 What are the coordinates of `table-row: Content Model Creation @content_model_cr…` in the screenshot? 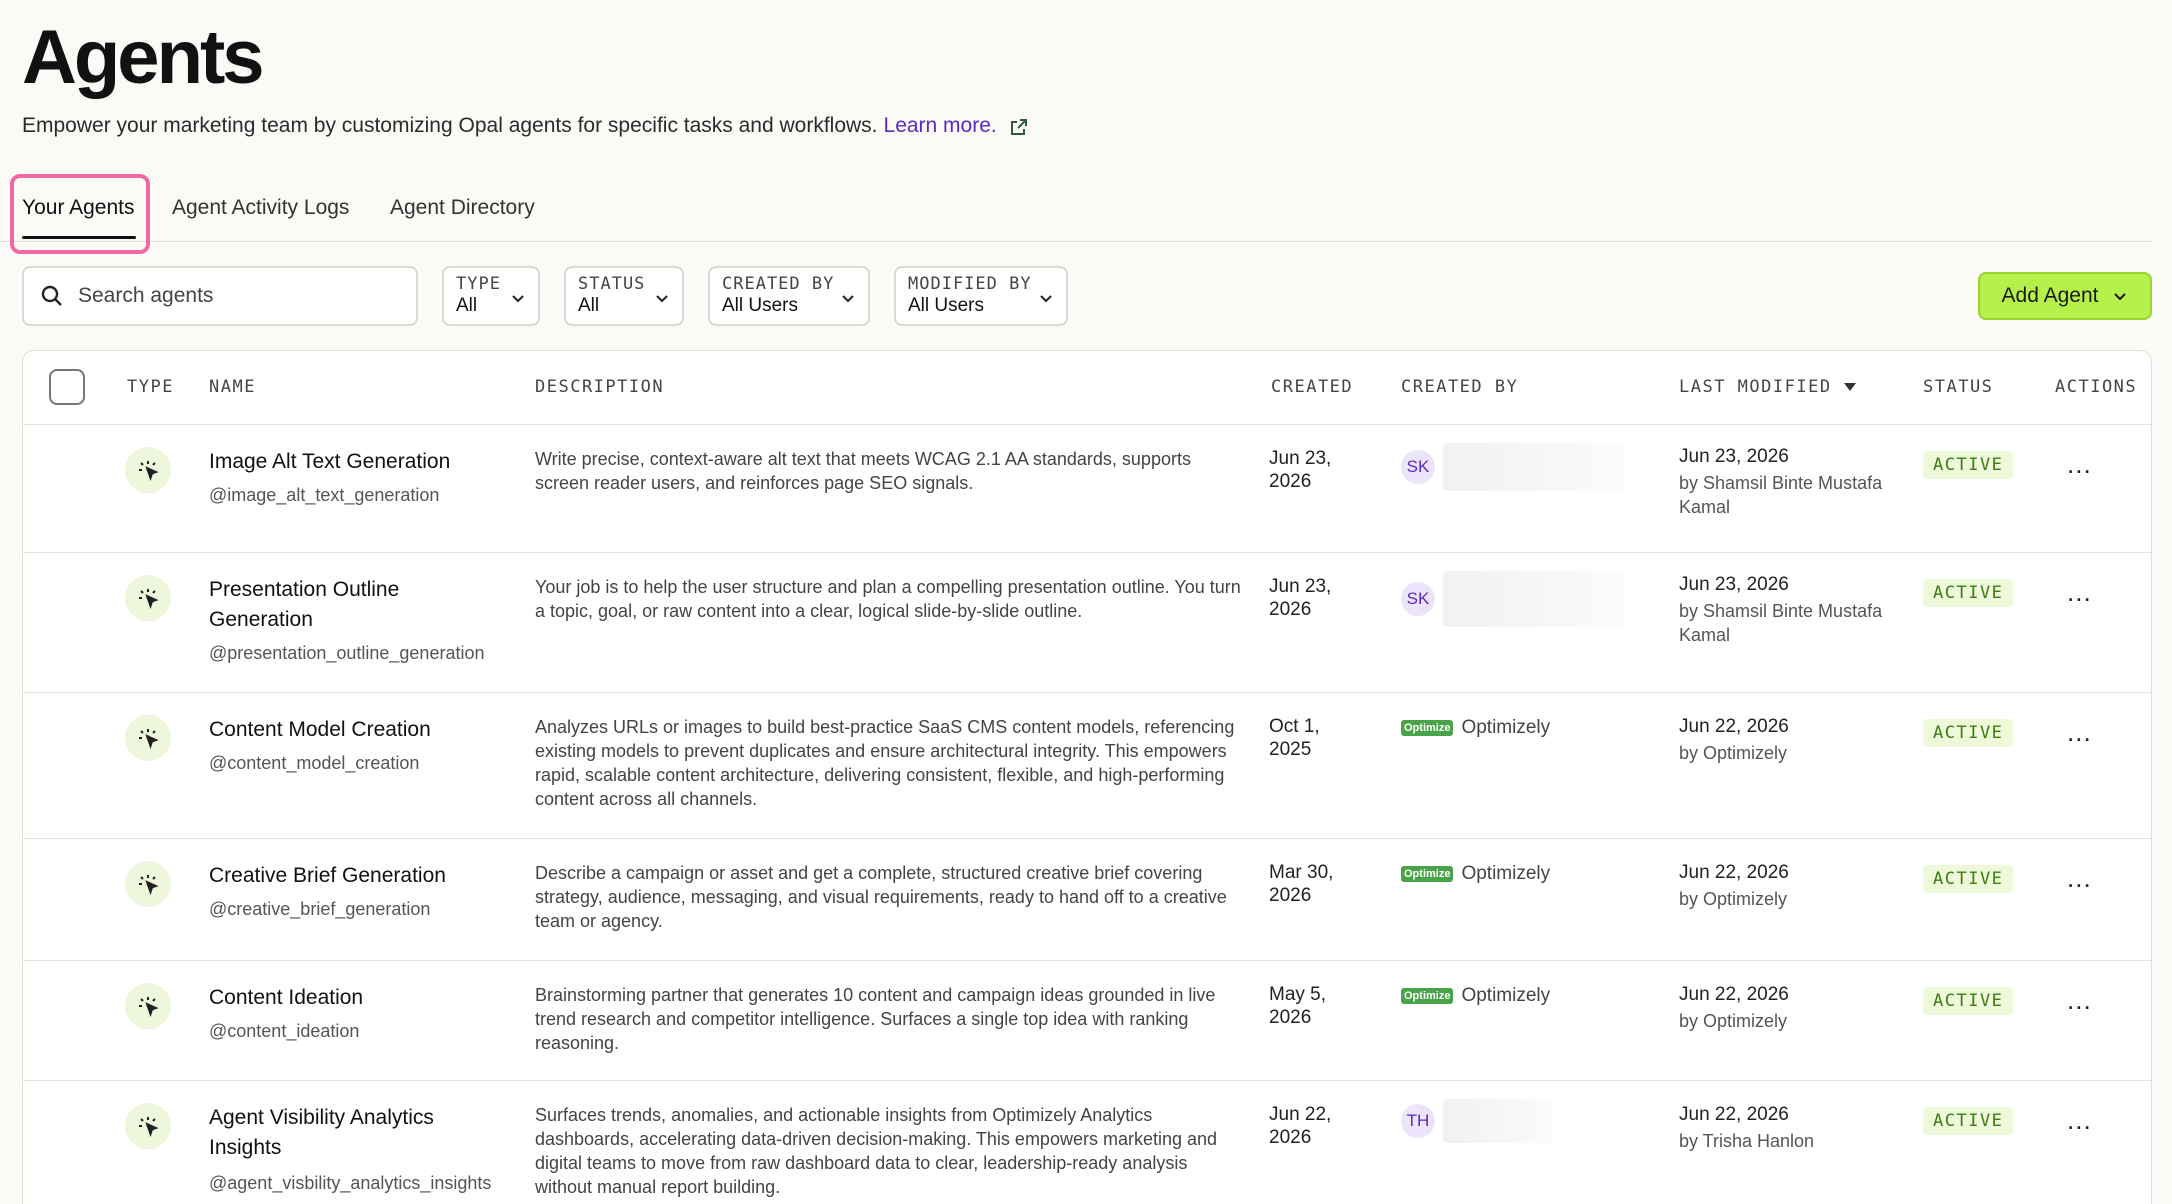 It's located at (1087, 766).